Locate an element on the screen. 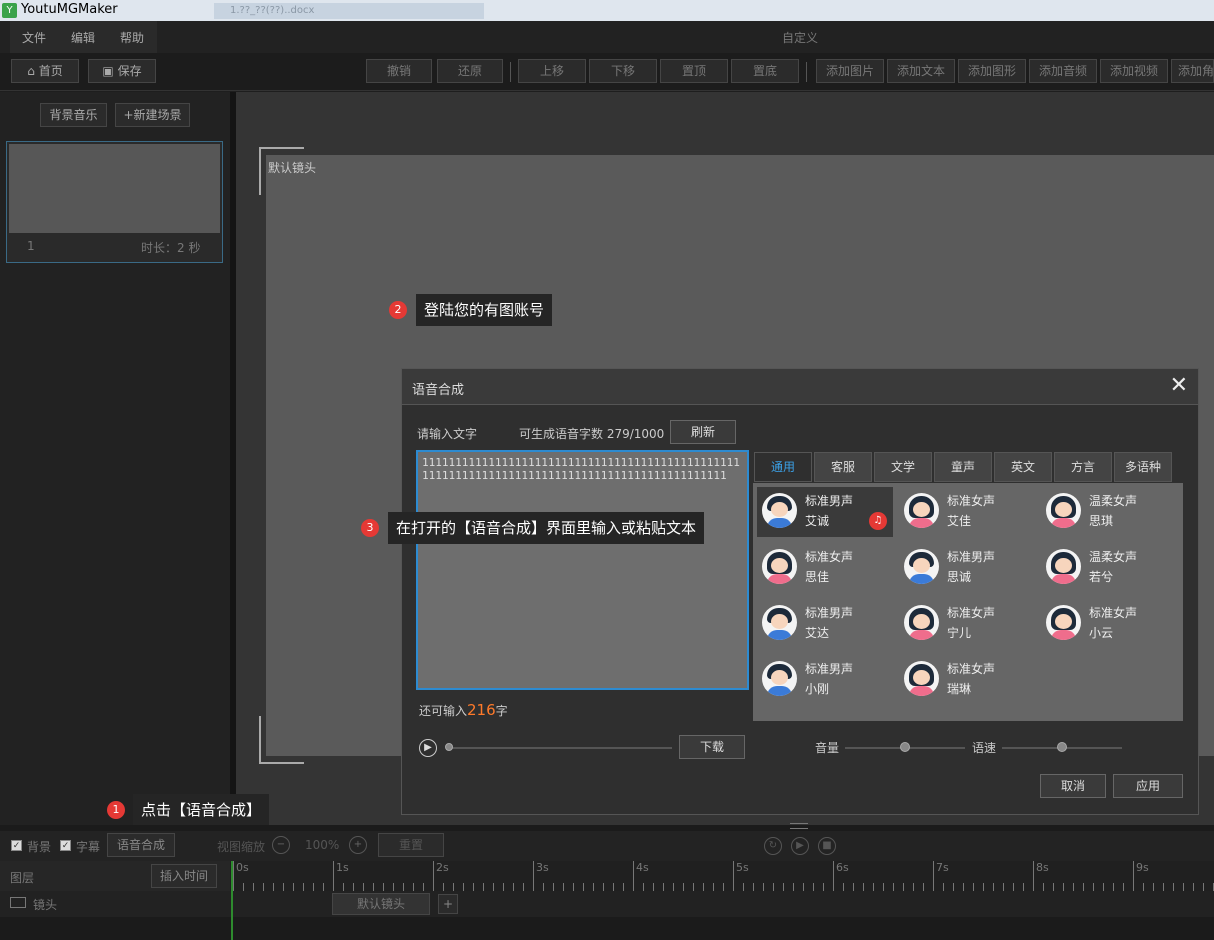 The height and width of the screenshot is (940, 1214). scene-card: 1 时长：2 秒 is located at coordinates (114, 202).